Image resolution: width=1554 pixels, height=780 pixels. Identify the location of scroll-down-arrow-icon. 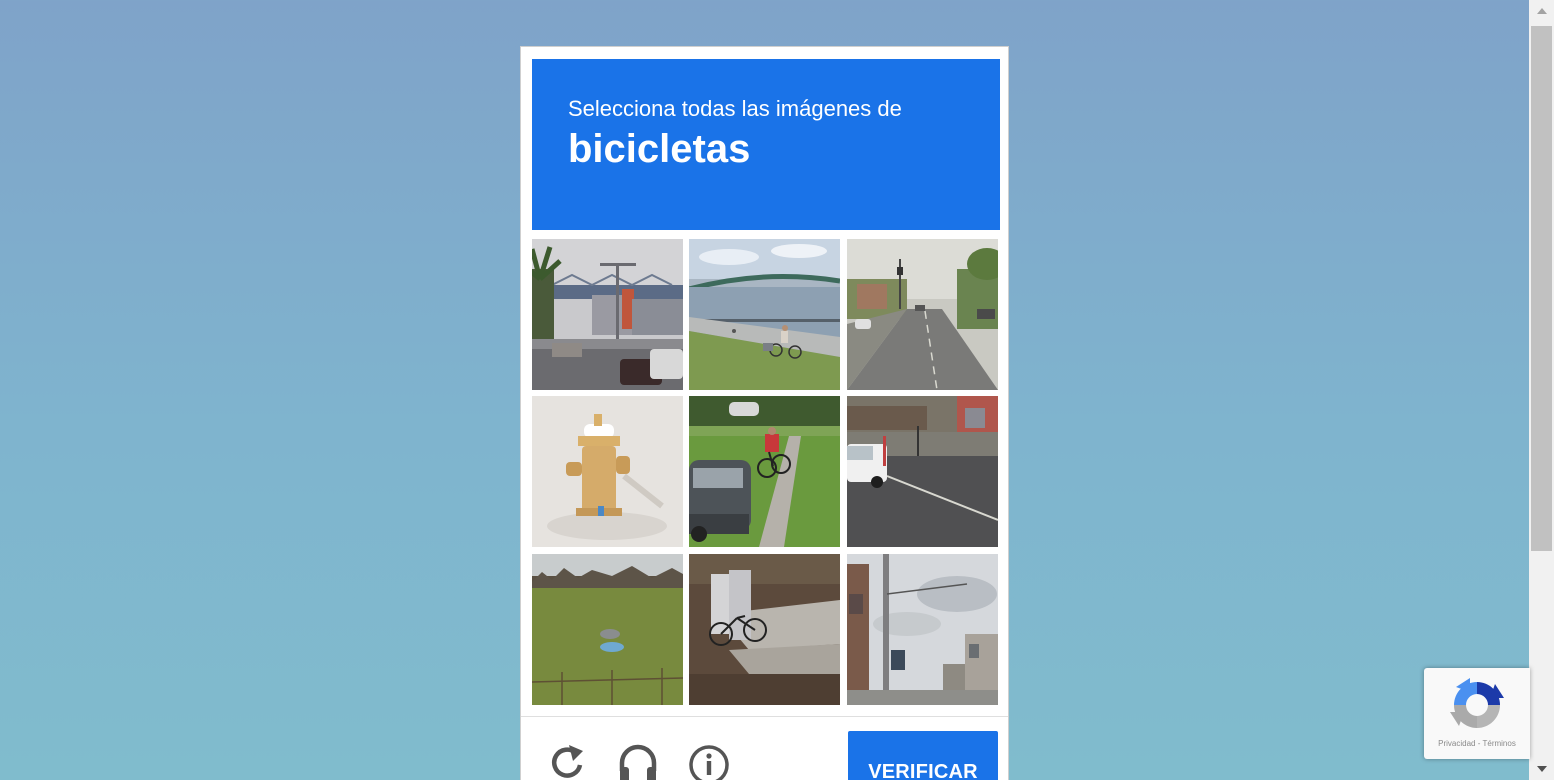
(1542, 769).